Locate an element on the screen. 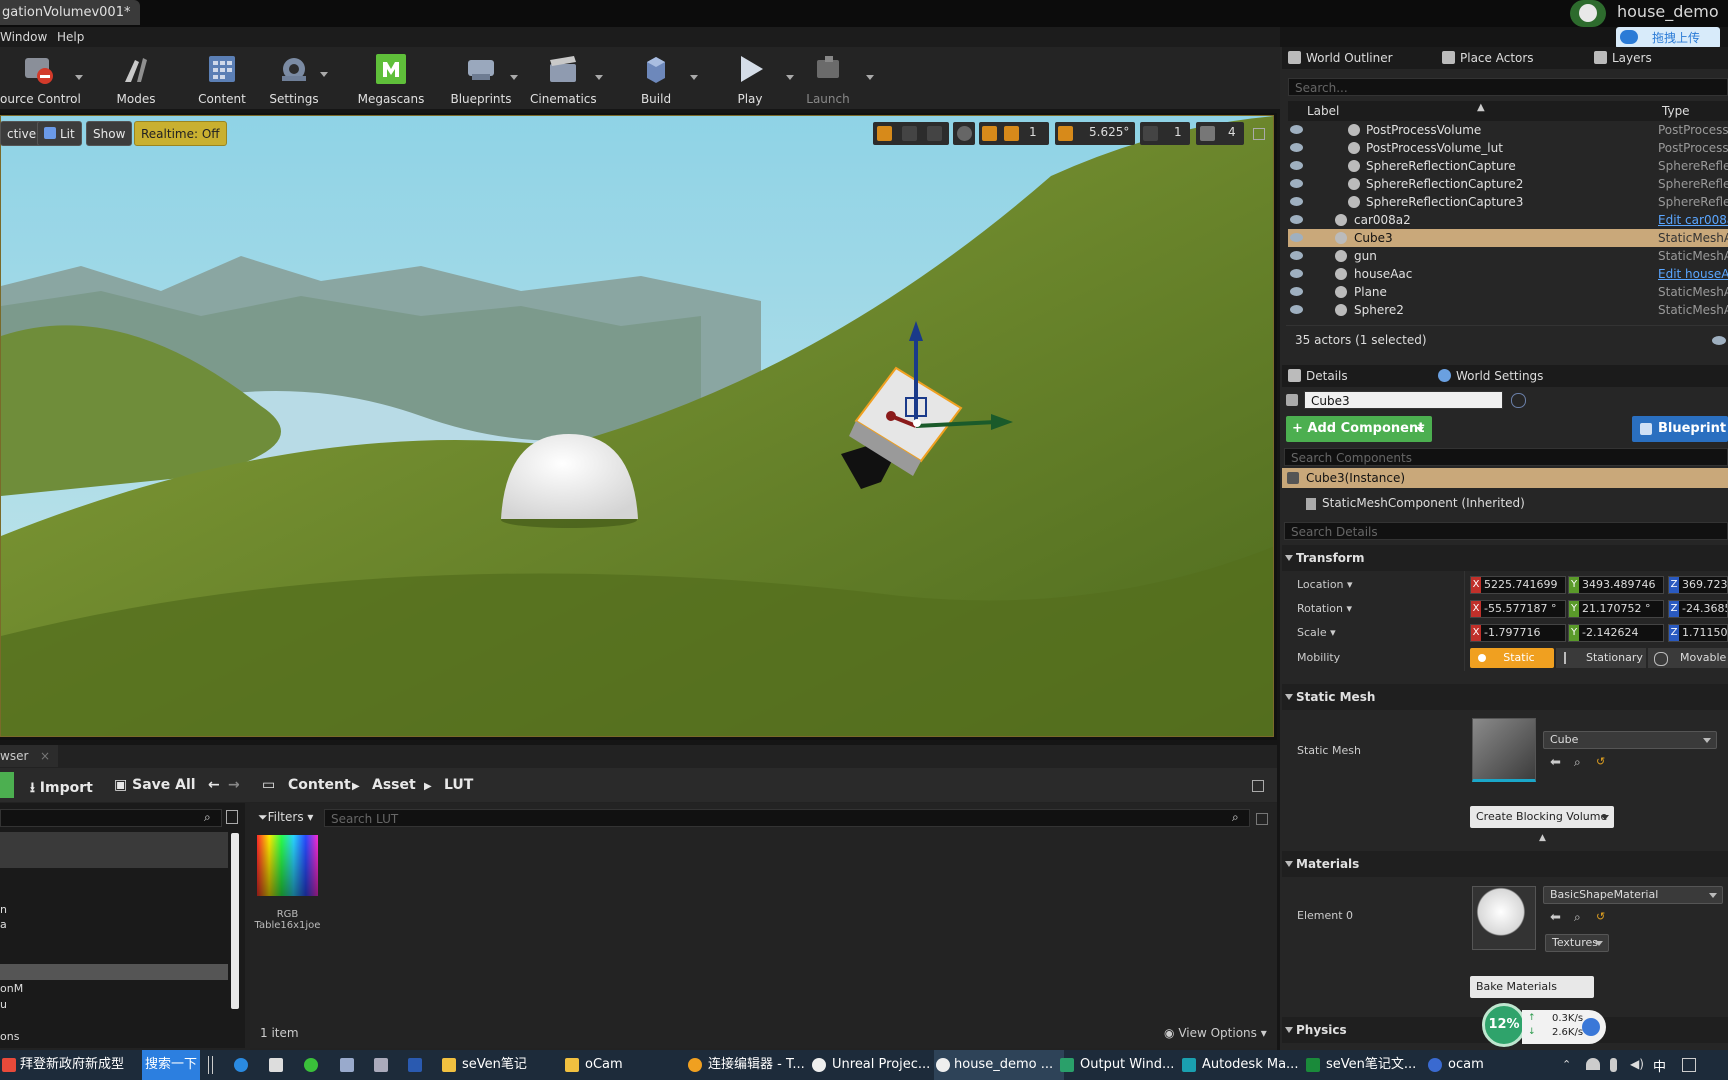 The width and height of the screenshot is (1728, 1080). filters-button: ⏷Filters ▾ is located at coordinates (285, 817).